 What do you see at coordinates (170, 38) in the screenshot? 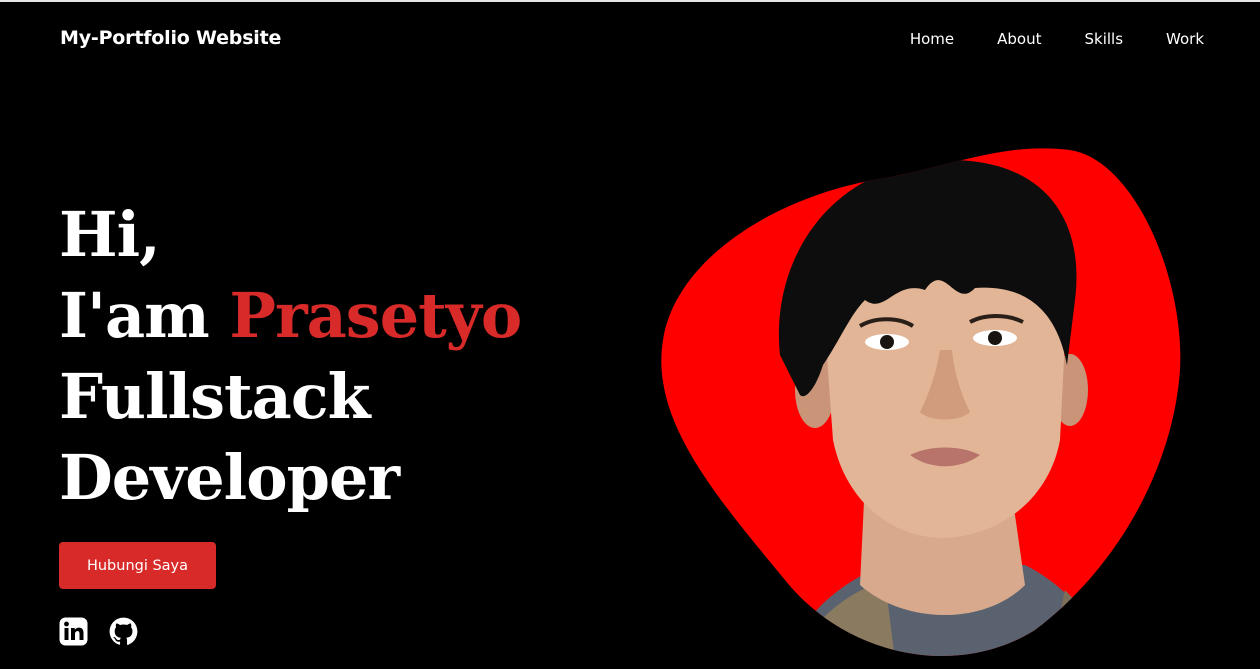
I see `site-logo: My-Portfolio Website` at bounding box center [170, 38].